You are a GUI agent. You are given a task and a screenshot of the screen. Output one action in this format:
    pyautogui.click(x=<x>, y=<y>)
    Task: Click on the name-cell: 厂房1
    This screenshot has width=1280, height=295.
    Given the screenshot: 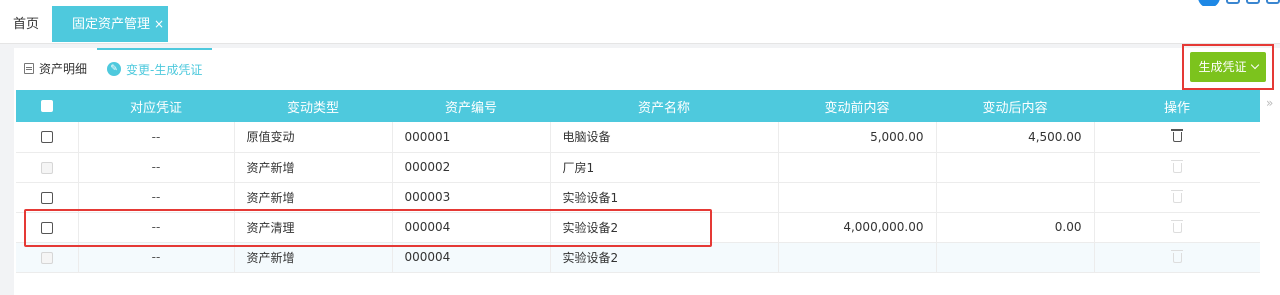 What is the action you would take?
    pyautogui.click(x=664, y=167)
    